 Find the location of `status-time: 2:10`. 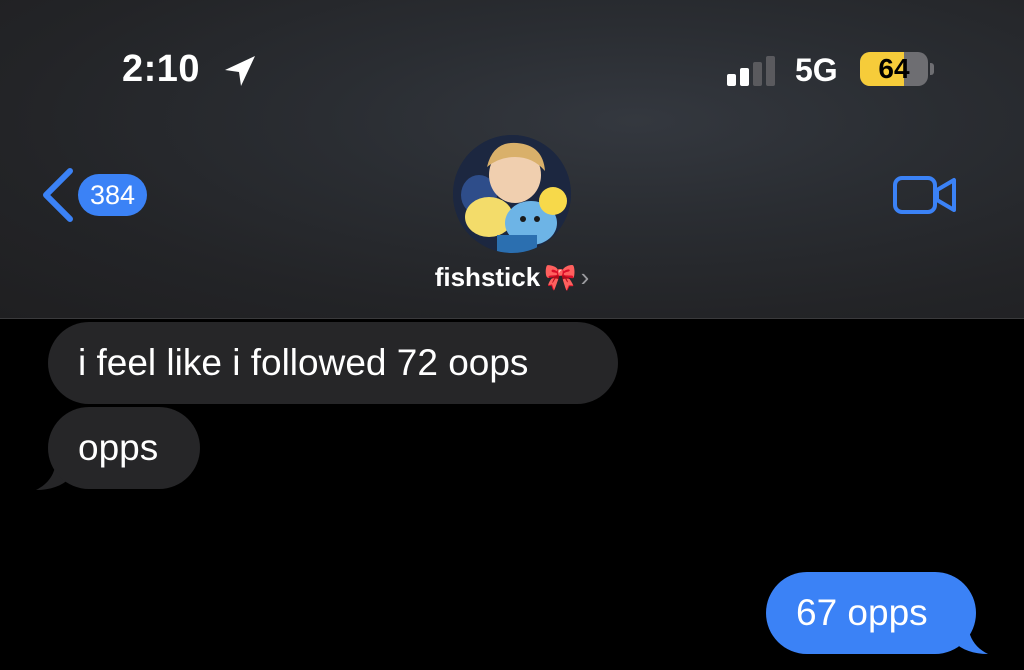

status-time: 2:10 is located at coordinates (161, 69).